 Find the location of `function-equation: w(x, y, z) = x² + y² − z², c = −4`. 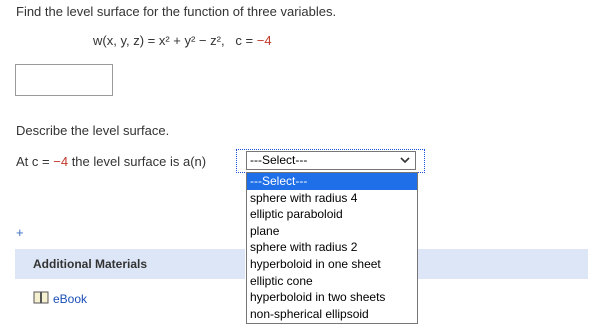

function-equation: w(x, y, z) = x² + y² − z², c = −4 is located at coordinates (182, 40).